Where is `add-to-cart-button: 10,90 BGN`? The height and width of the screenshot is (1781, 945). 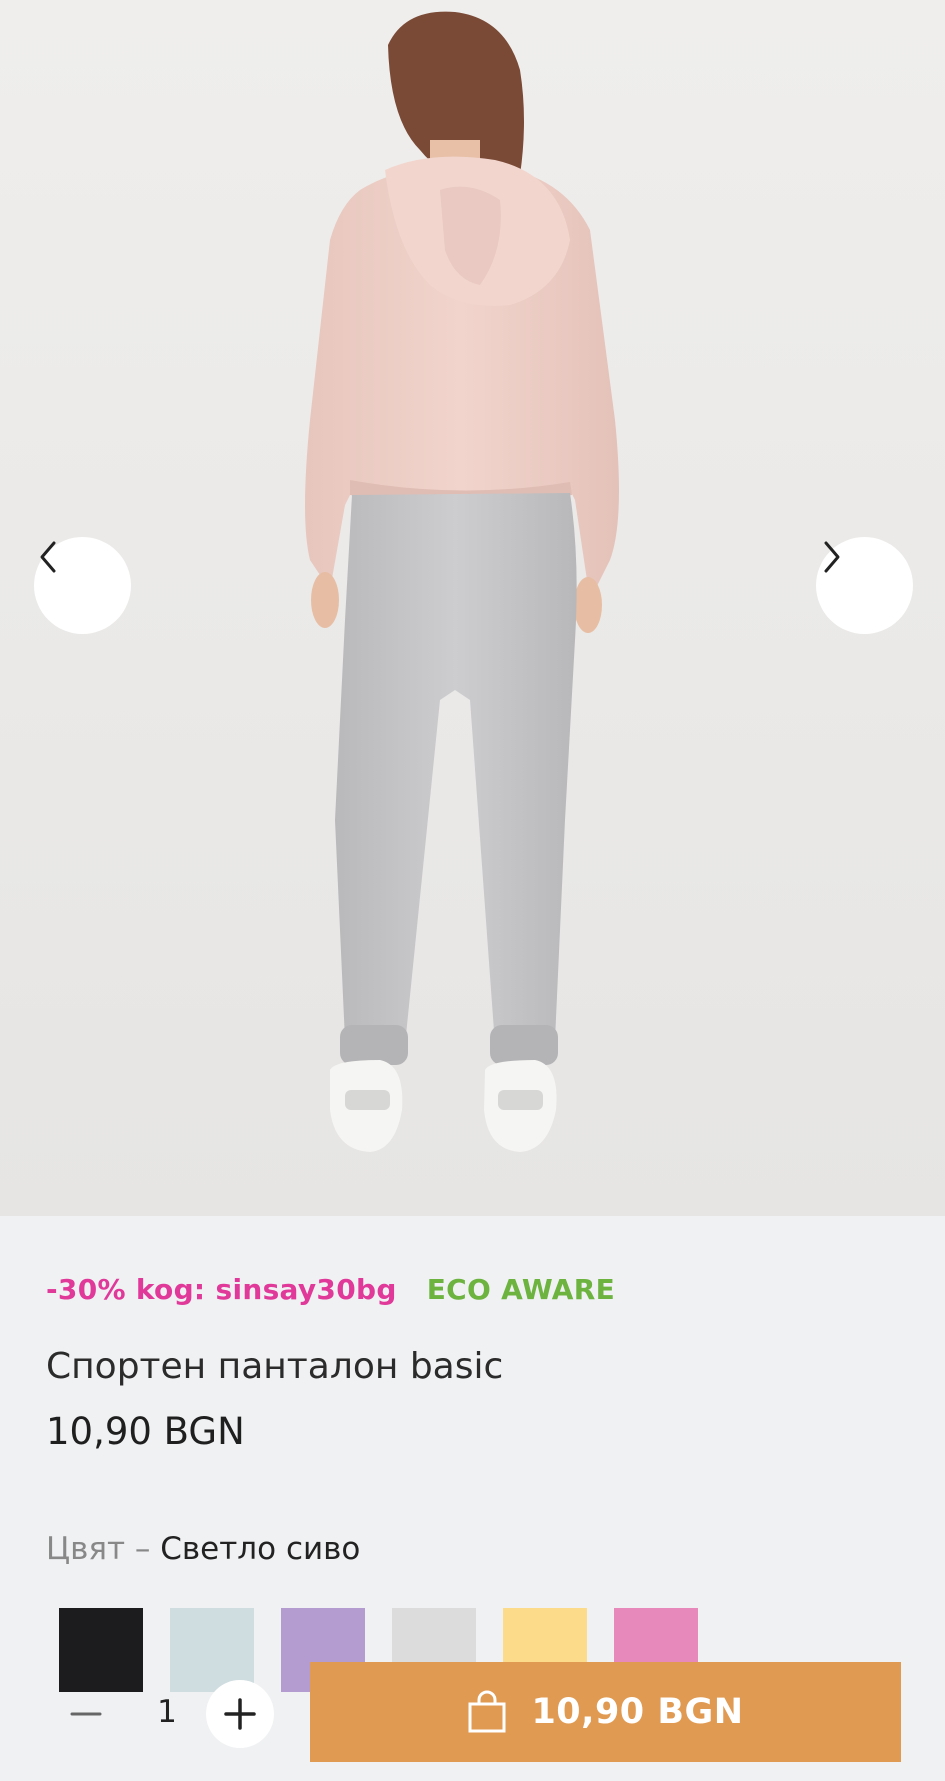 add-to-cart-button: 10,90 BGN is located at coordinates (605, 1712).